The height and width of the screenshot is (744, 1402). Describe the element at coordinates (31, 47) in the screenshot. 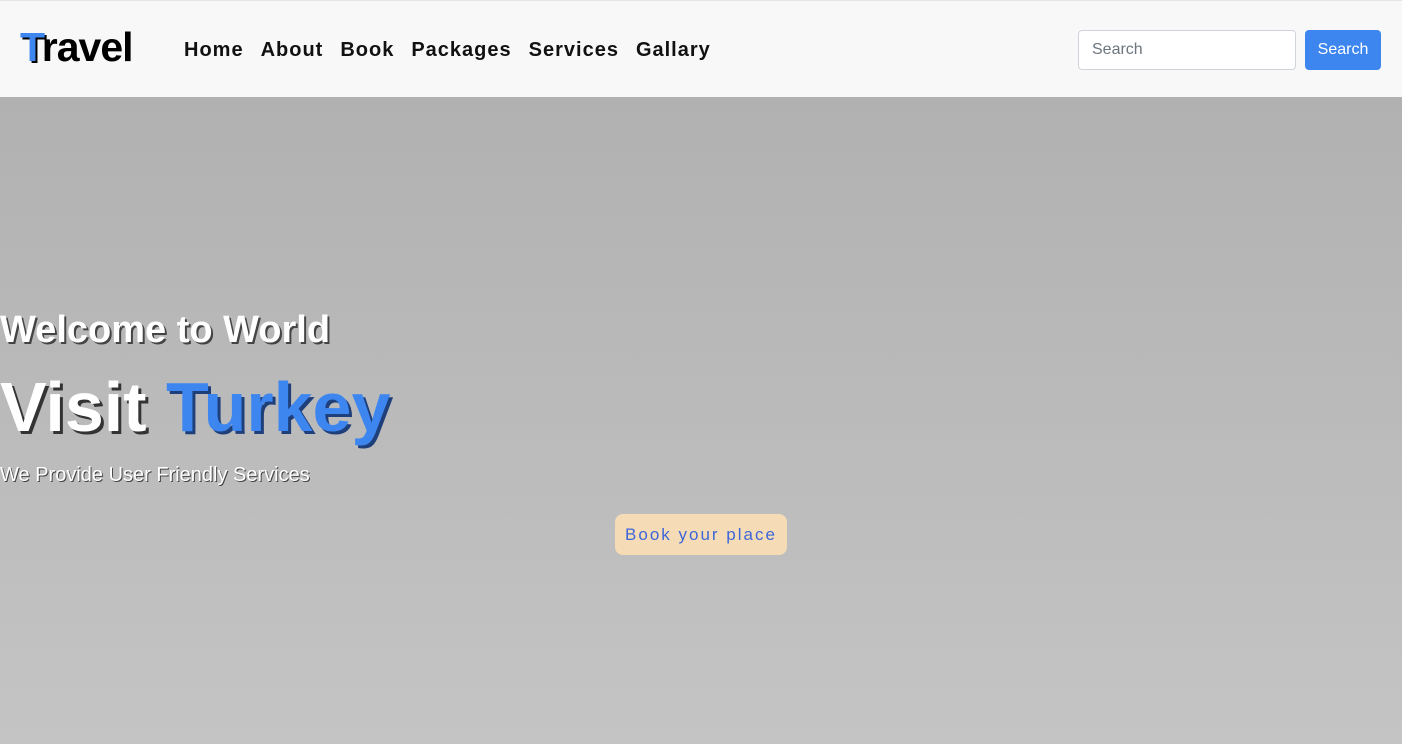

I see `brand-logo-first-letter: T` at that location.